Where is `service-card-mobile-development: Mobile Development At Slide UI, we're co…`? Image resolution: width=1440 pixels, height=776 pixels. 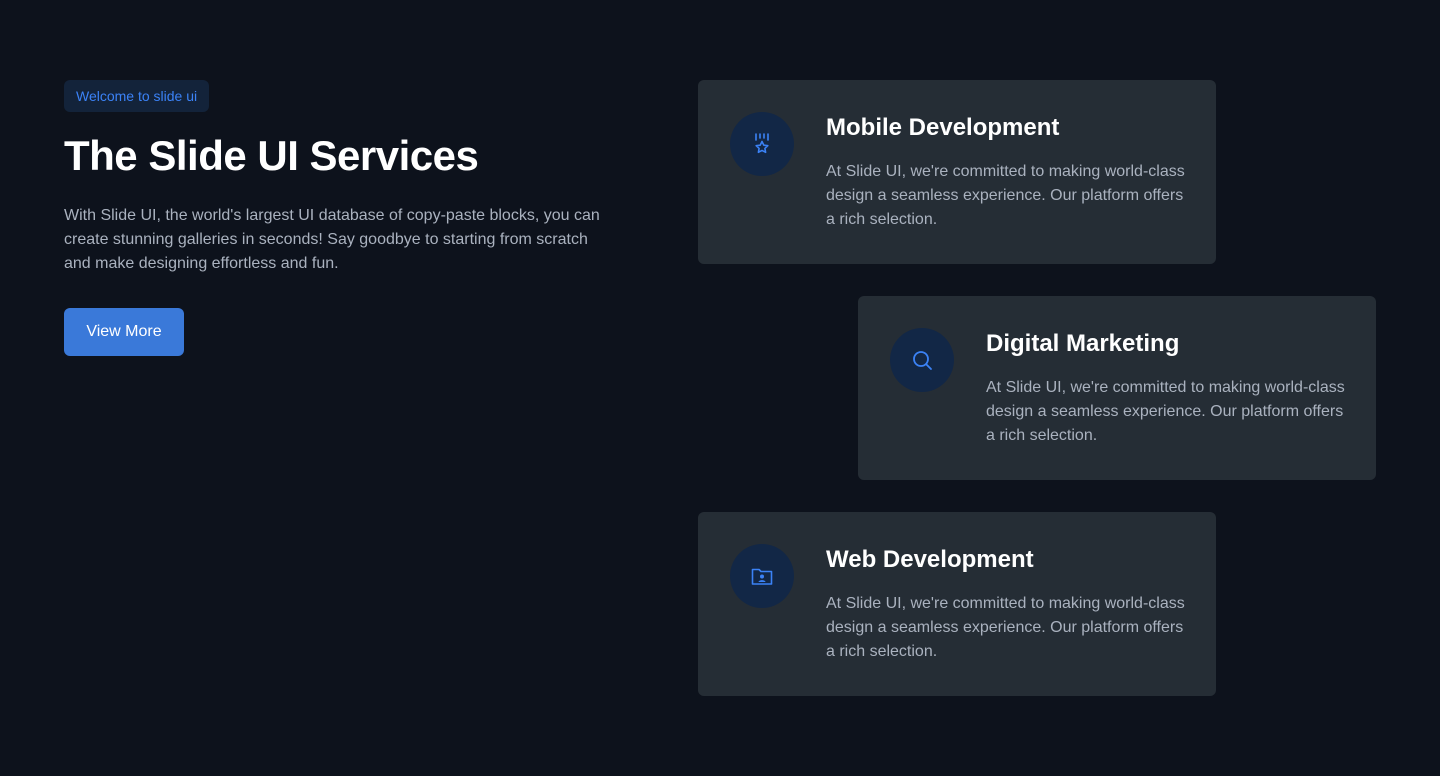 service-card-mobile-development: Mobile Development At Slide UI, we're co… is located at coordinates (957, 172).